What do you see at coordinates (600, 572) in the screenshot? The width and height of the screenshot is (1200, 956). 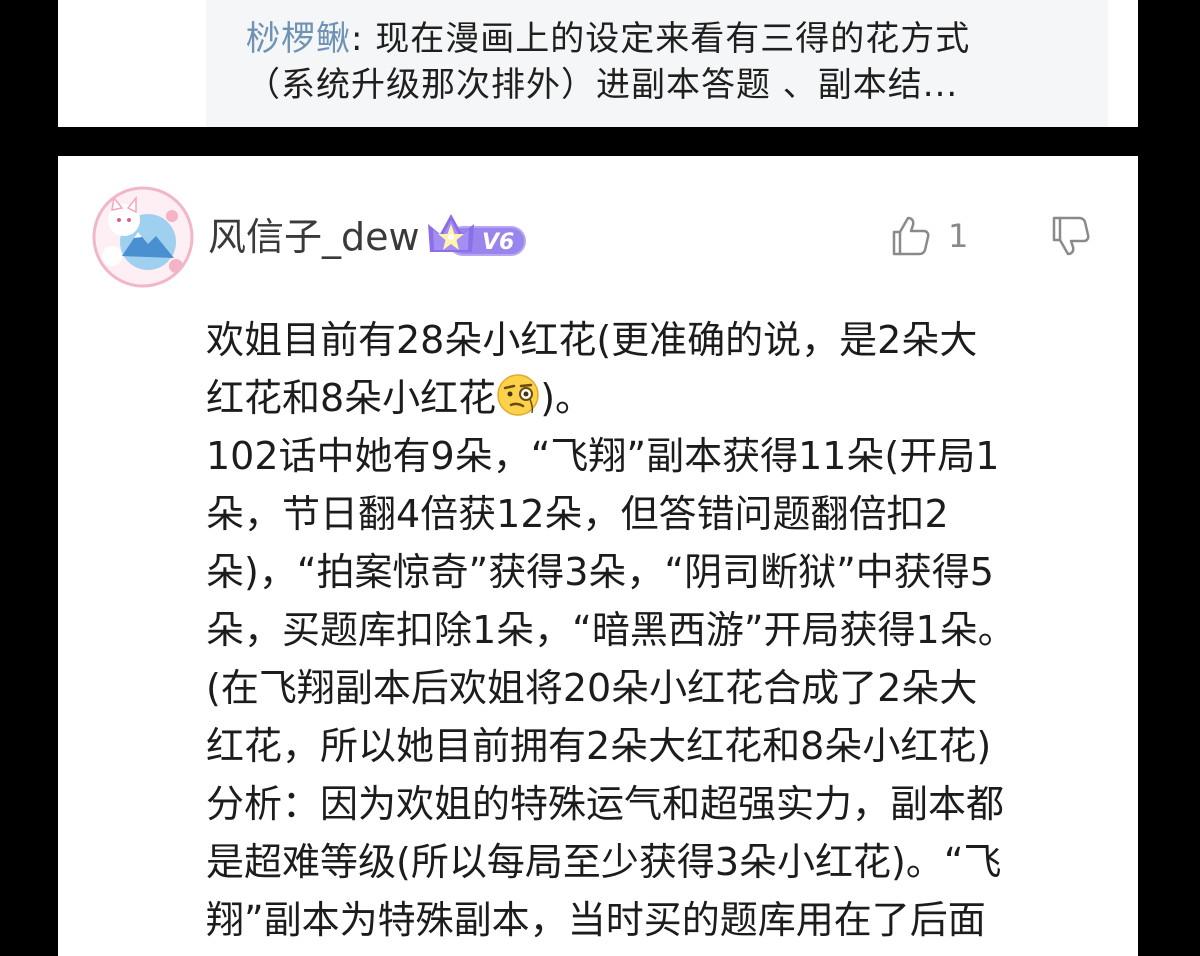 I see `comment-line: 朵)，“拍案惊奇”获得3朵，“阴司断狱”中获得5` at bounding box center [600, 572].